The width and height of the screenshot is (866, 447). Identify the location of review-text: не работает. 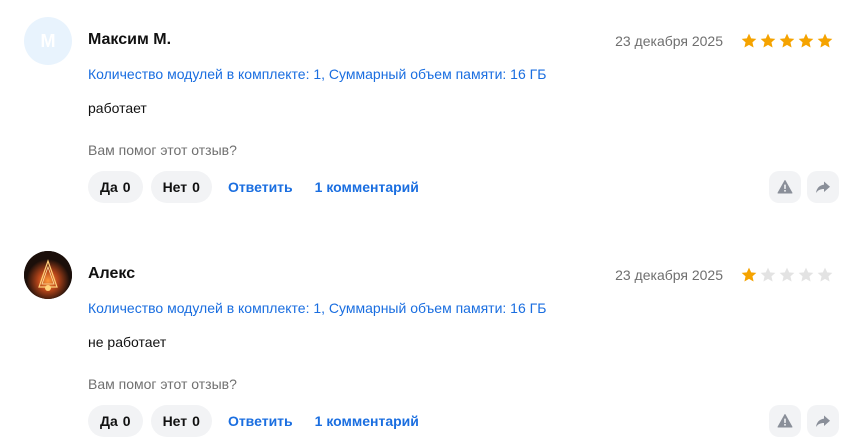
(127, 342).